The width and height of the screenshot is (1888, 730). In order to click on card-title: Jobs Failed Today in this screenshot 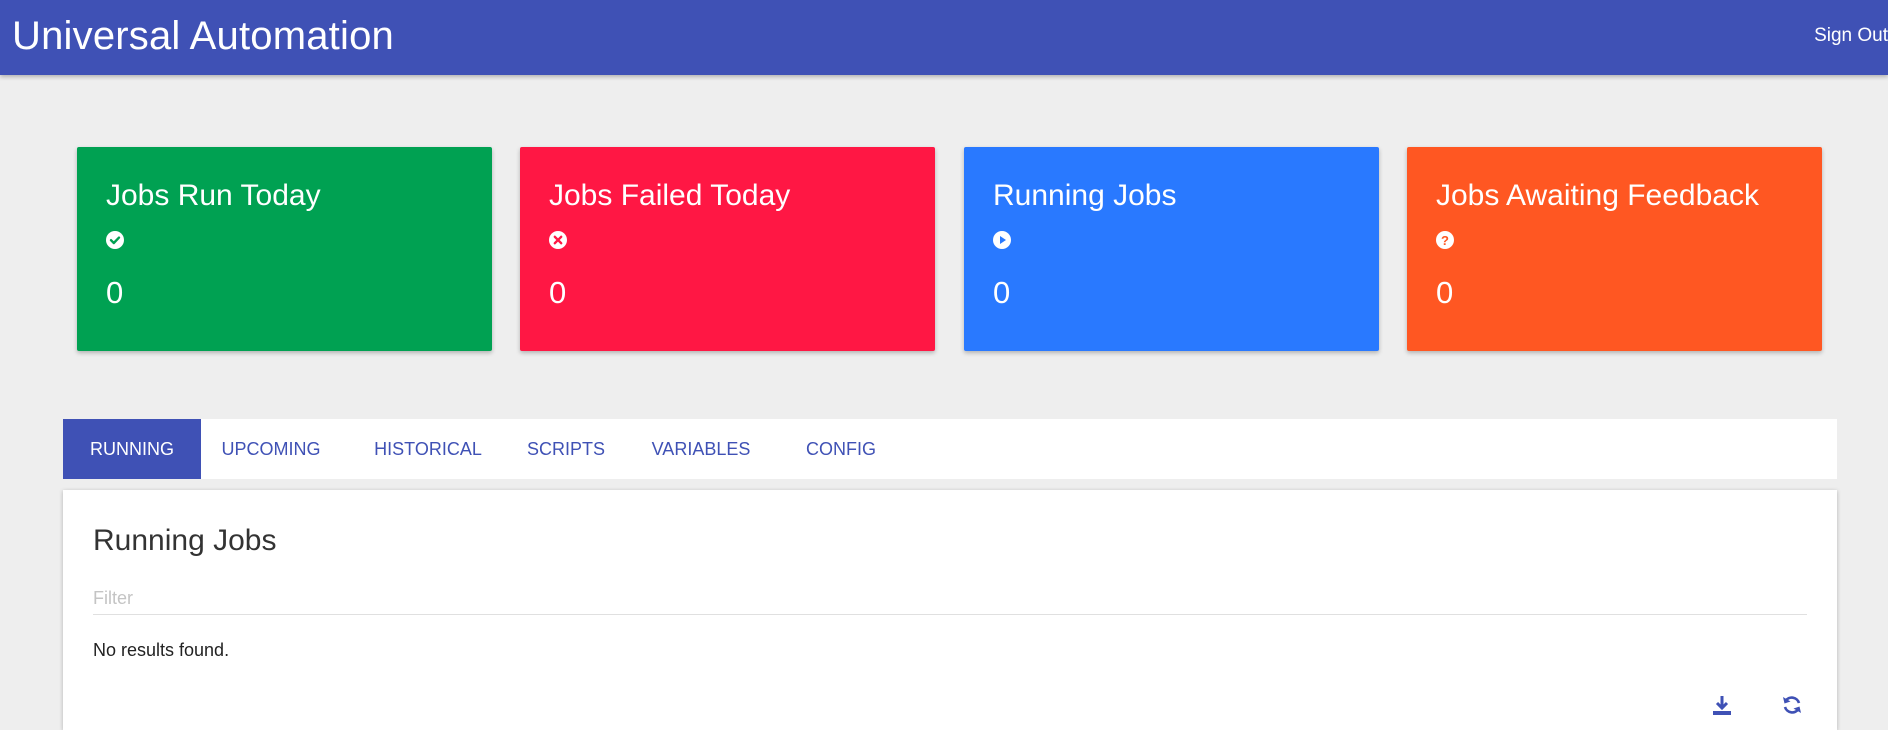, I will do `click(670, 195)`.